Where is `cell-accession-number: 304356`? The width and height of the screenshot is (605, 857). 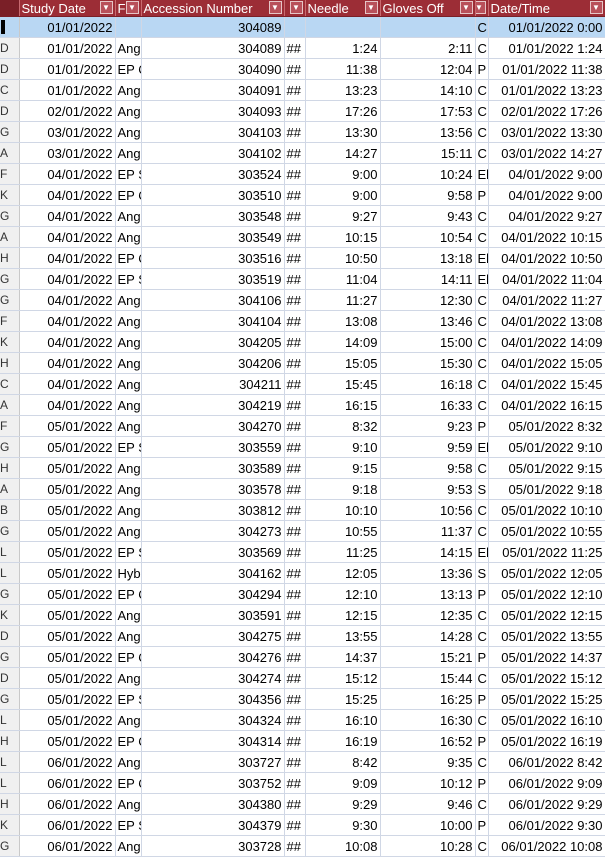 cell-accession-number: 304356 is located at coordinates (213, 699).